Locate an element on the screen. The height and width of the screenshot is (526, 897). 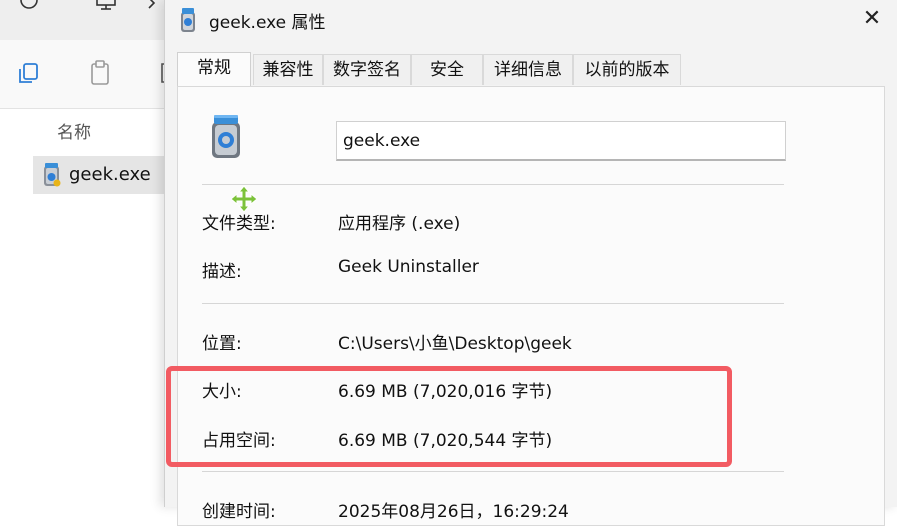
tab-label: 兼容性 is located at coordinates (288, 70).